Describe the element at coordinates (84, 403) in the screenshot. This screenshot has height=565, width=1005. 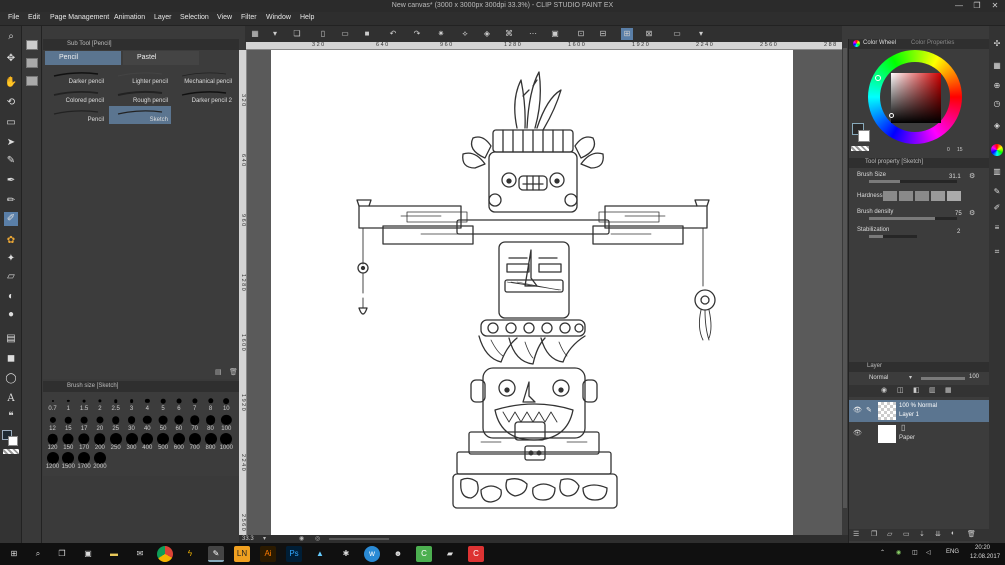
I see `brush-size-preset: 1.5` at that location.